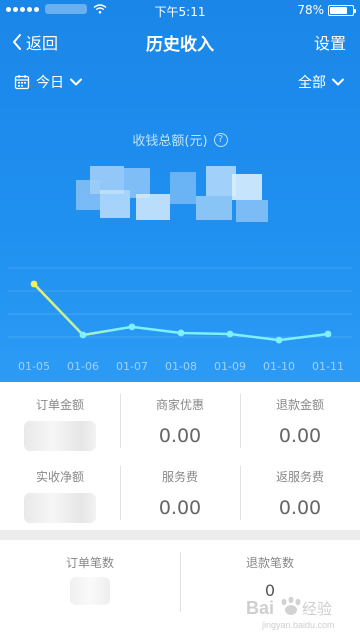  What do you see at coordinates (172, 194) in the screenshot?
I see `total-amount-blurred` at bounding box center [172, 194].